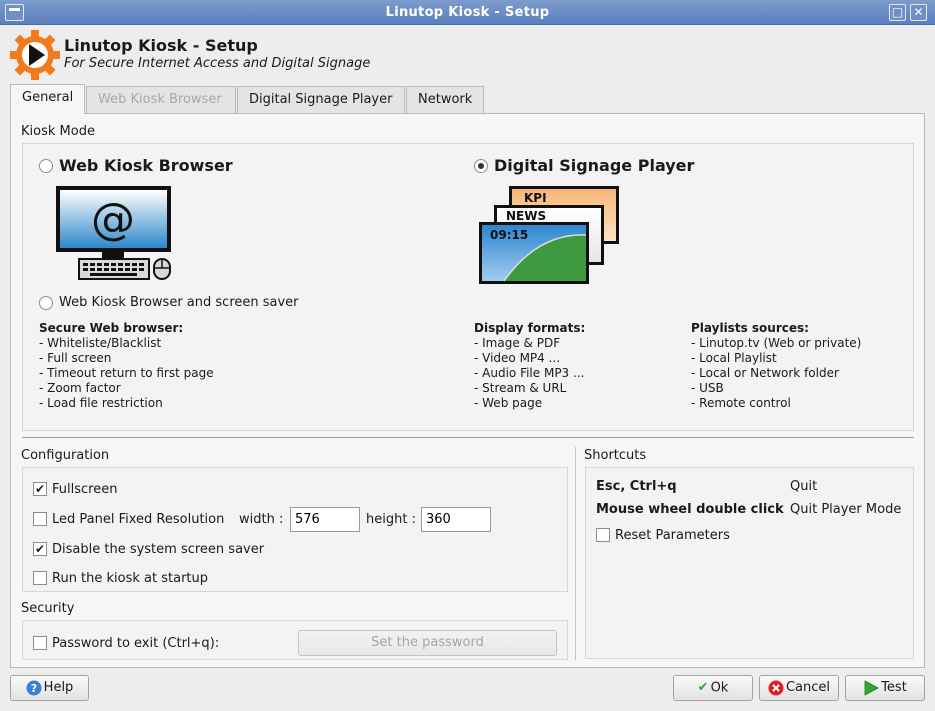 Image resolution: width=935 pixels, height=711 pixels. Describe the element at coordinates (894, 687) in the screenshot. I see `test-label: Test` at that location.